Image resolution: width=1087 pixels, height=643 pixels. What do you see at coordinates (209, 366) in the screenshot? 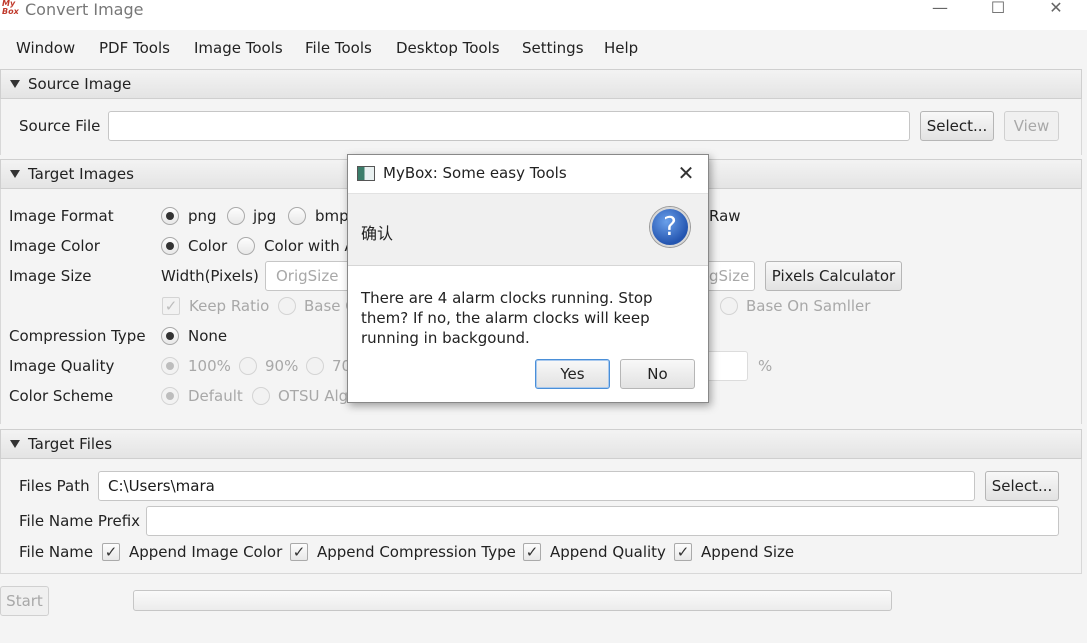
I see `quality-100-label: 100%` at bounding box center [209, 366].